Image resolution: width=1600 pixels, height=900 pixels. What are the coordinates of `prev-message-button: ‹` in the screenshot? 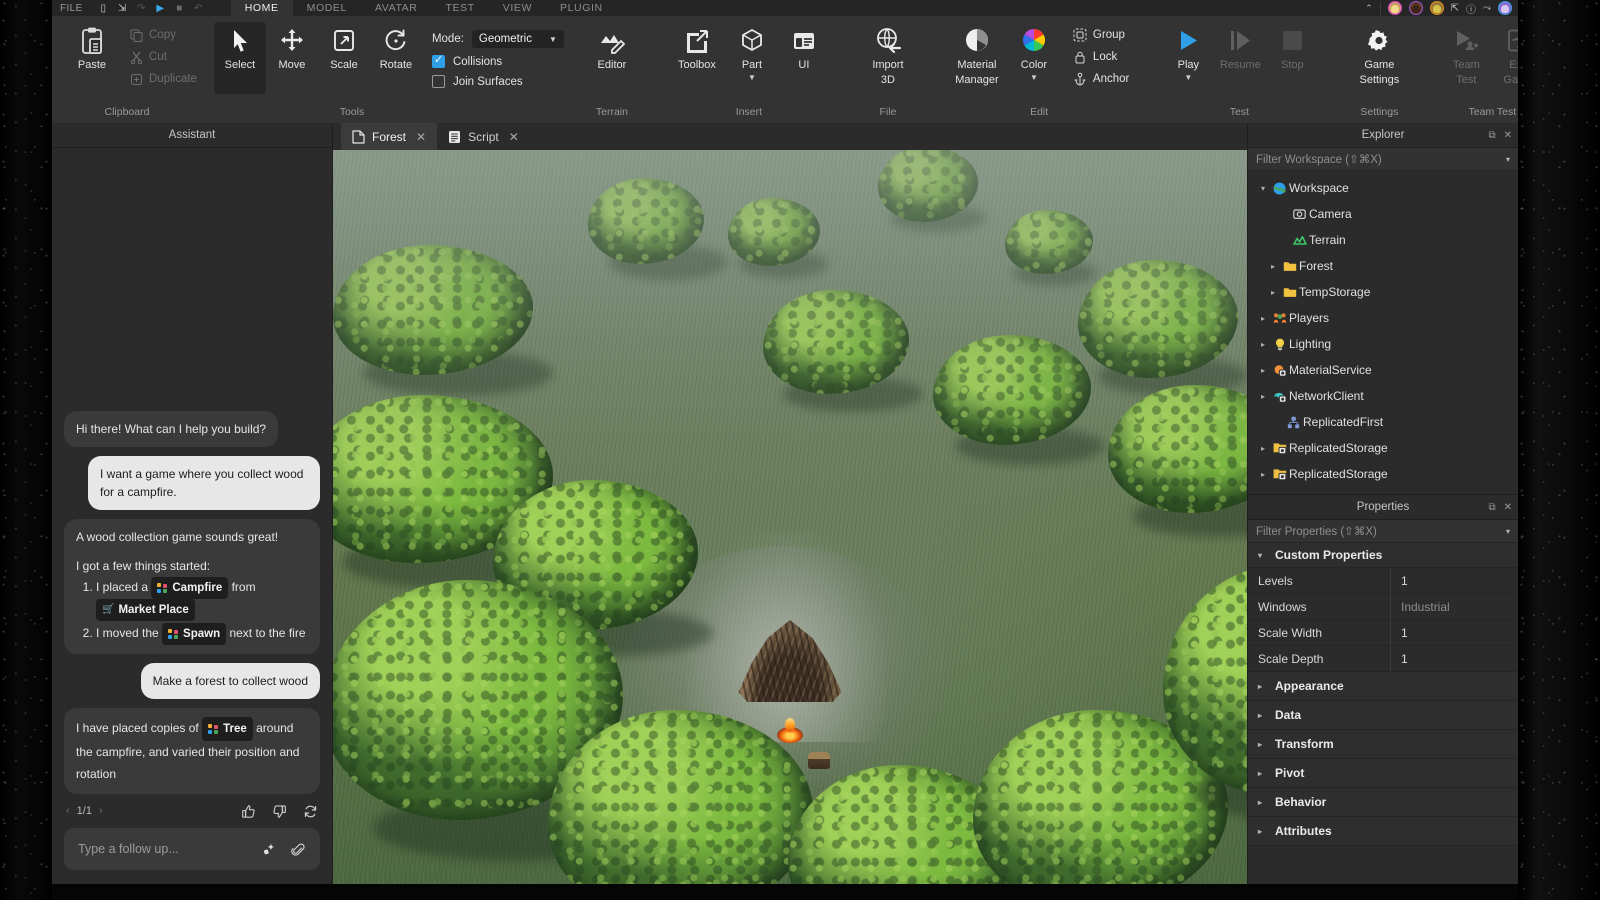 It's located at (68, 811).